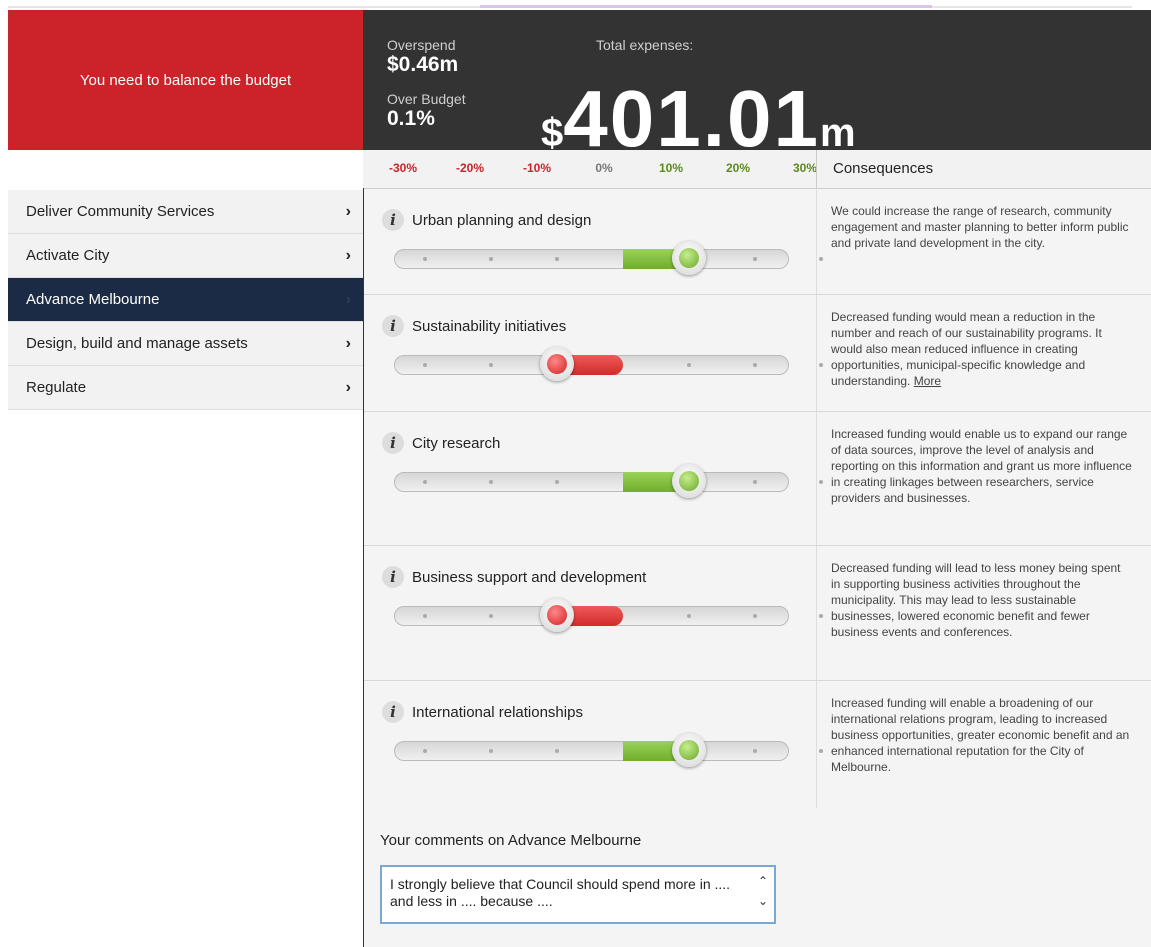  What do you see at coordinates (185, 256) in the screenshot?
I see `sidebar-item-activate-city: Activate City ›` at bounding box center [185, 256].